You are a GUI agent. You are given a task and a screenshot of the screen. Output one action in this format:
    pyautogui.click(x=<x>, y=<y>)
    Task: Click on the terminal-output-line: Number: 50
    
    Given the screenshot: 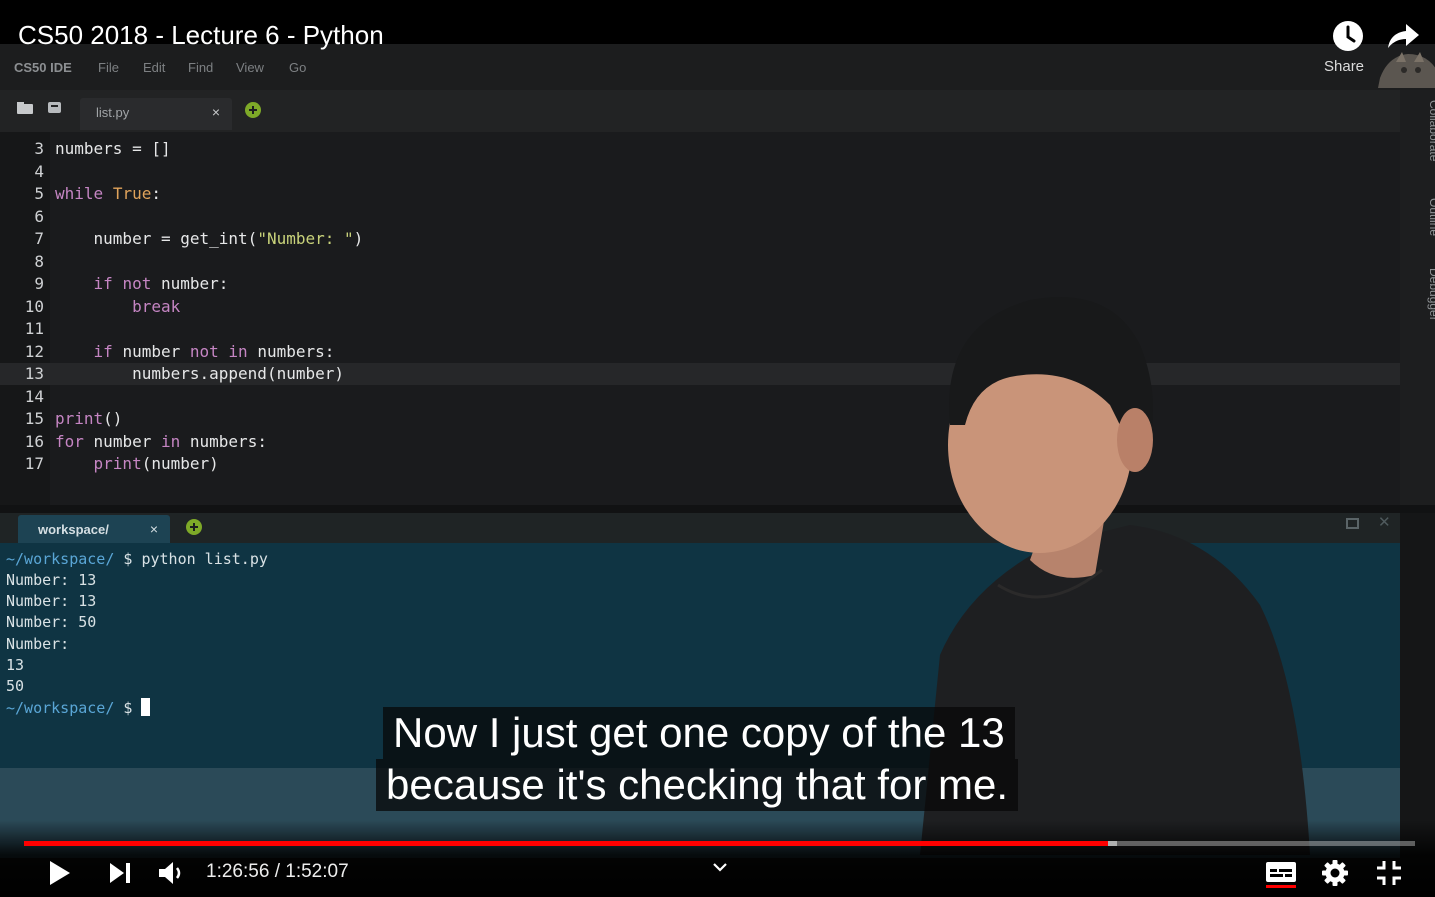 What is the action you would take?
    pyautogui.click(x=51, y=622)
    